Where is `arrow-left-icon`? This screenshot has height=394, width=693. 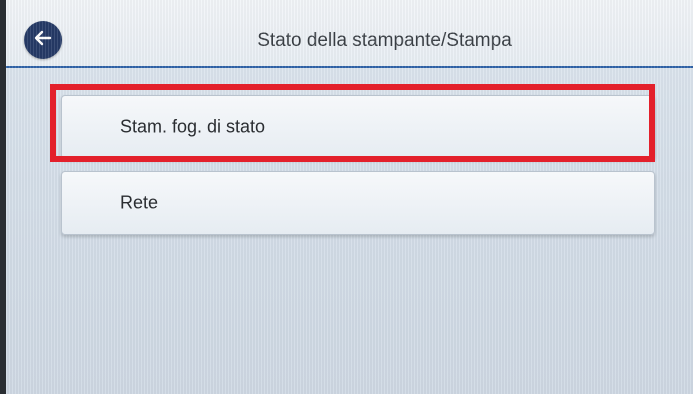
arrow-left-icon is located at coordinates (43, 40).